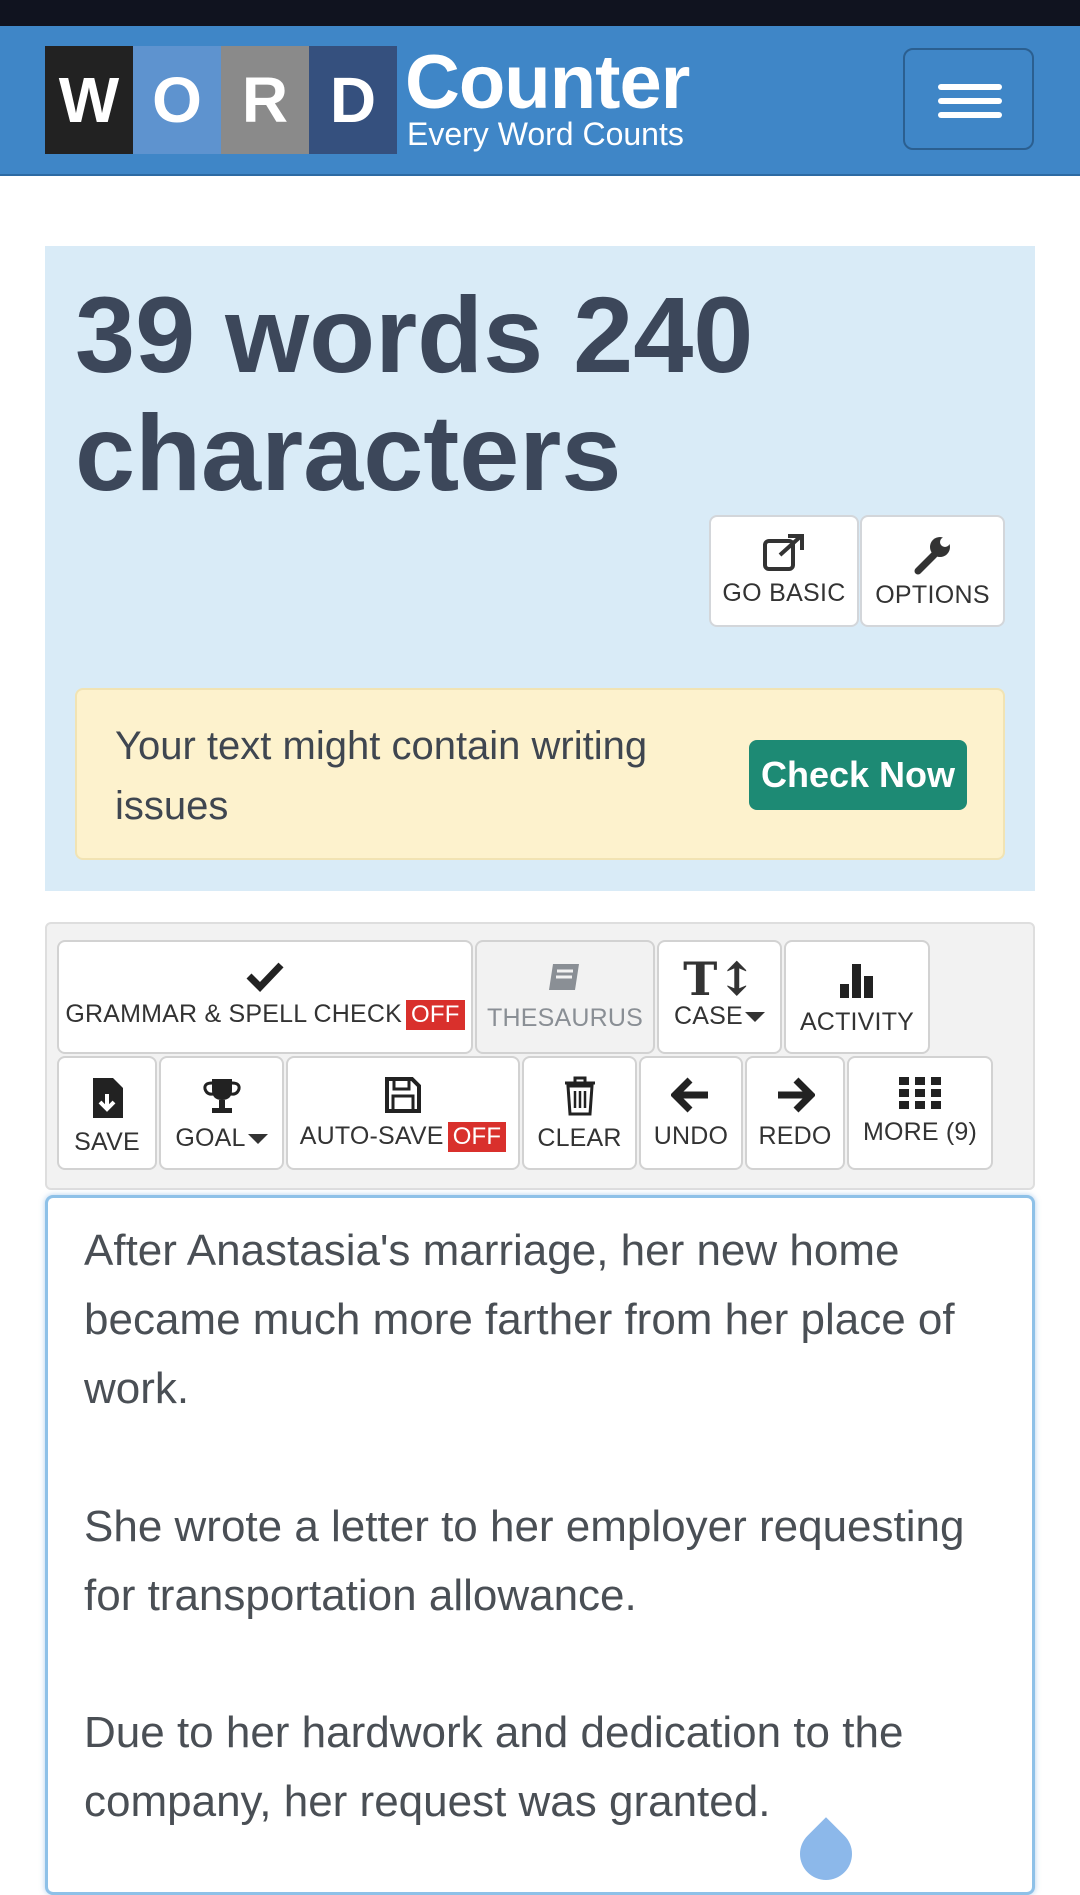 The image size is (1080, 1895). Describe the element at coordinates (795, 1136) in the screenshot. I see `redo-label: REDO` at that location.